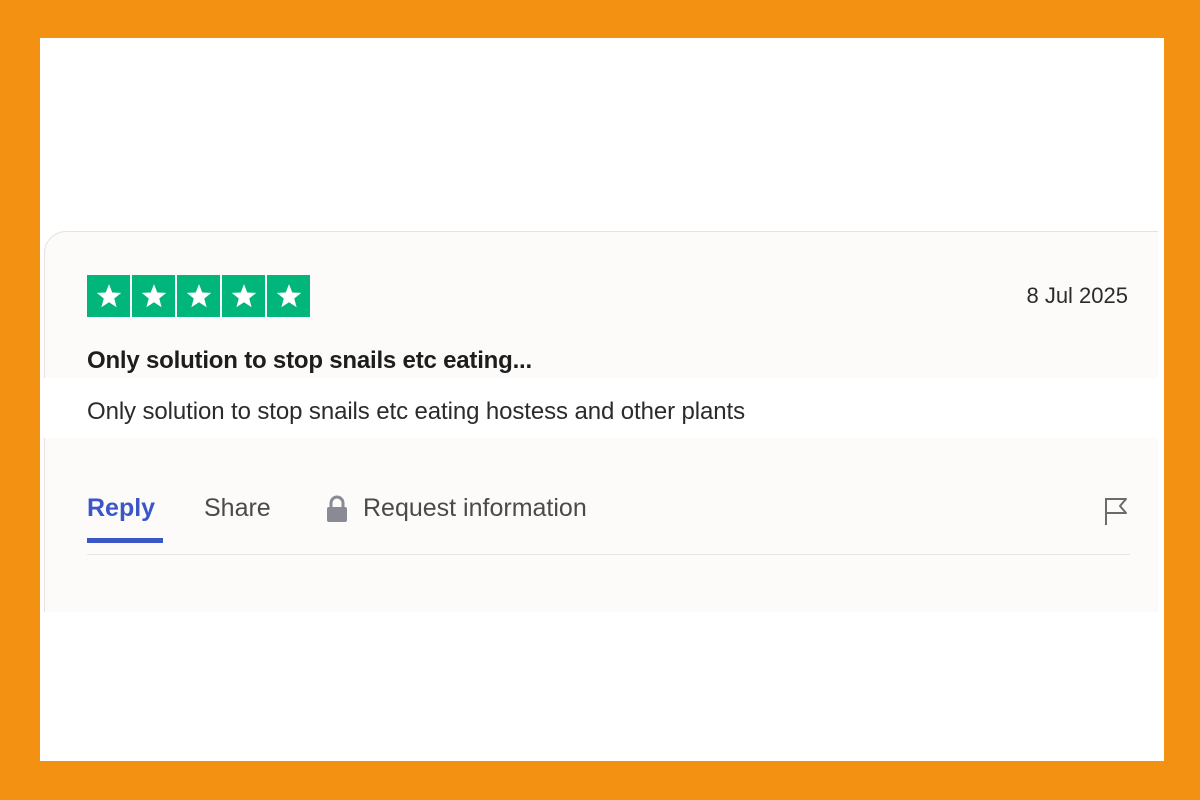 The width and height of the screenshot is (1200, 800). I want to click on share-label: Share, so click(237, 508).